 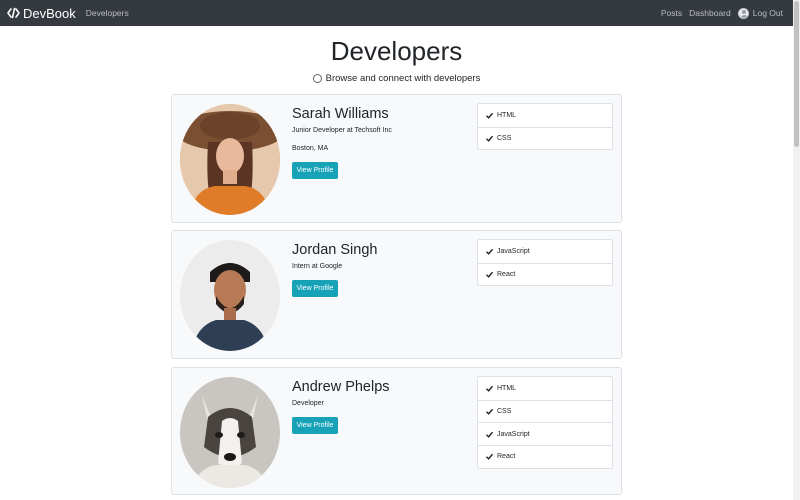 What do you see at coordinates (671, 13) in the screenshot?
I see `nav-link-posts: Posts` at bounding box center [671, 13].